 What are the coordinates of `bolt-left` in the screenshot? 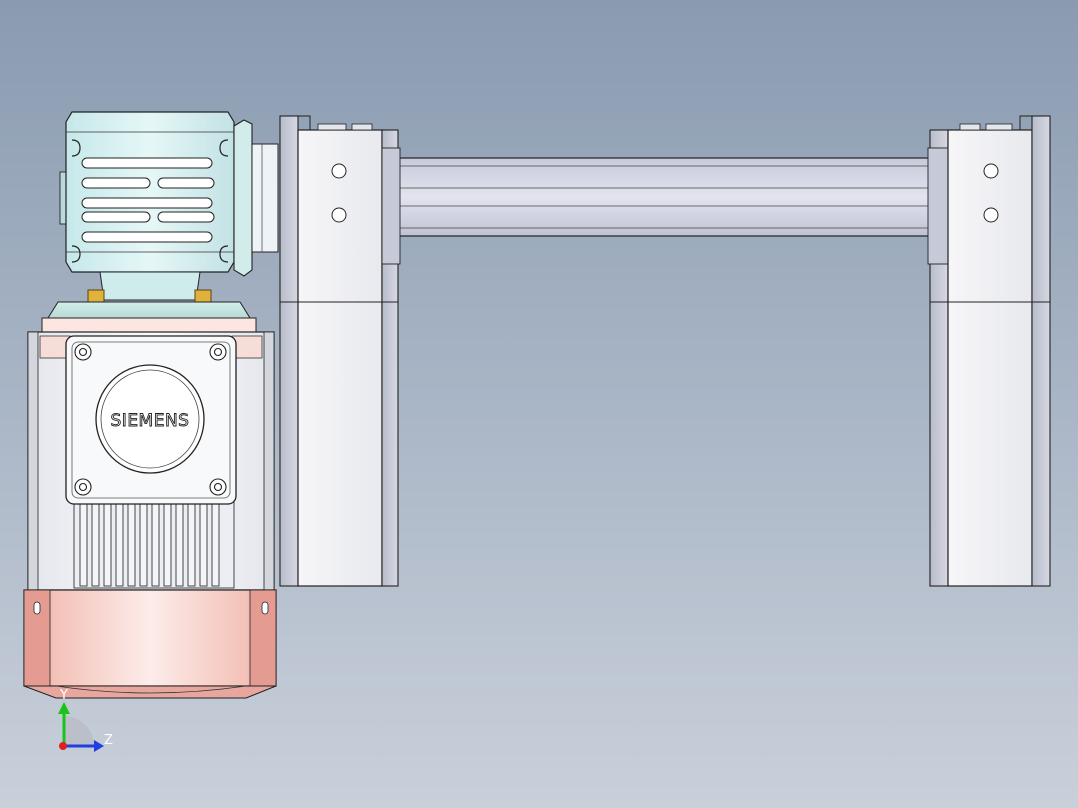 It's located at (96, 296).